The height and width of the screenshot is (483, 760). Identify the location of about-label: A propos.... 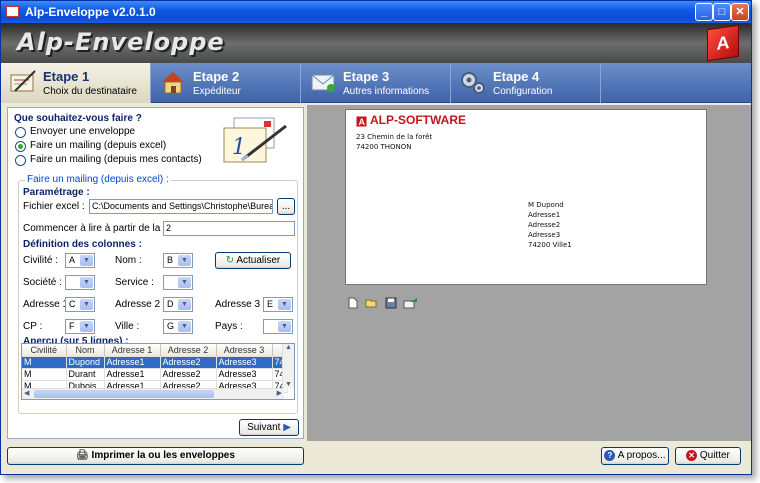
(641, 455).